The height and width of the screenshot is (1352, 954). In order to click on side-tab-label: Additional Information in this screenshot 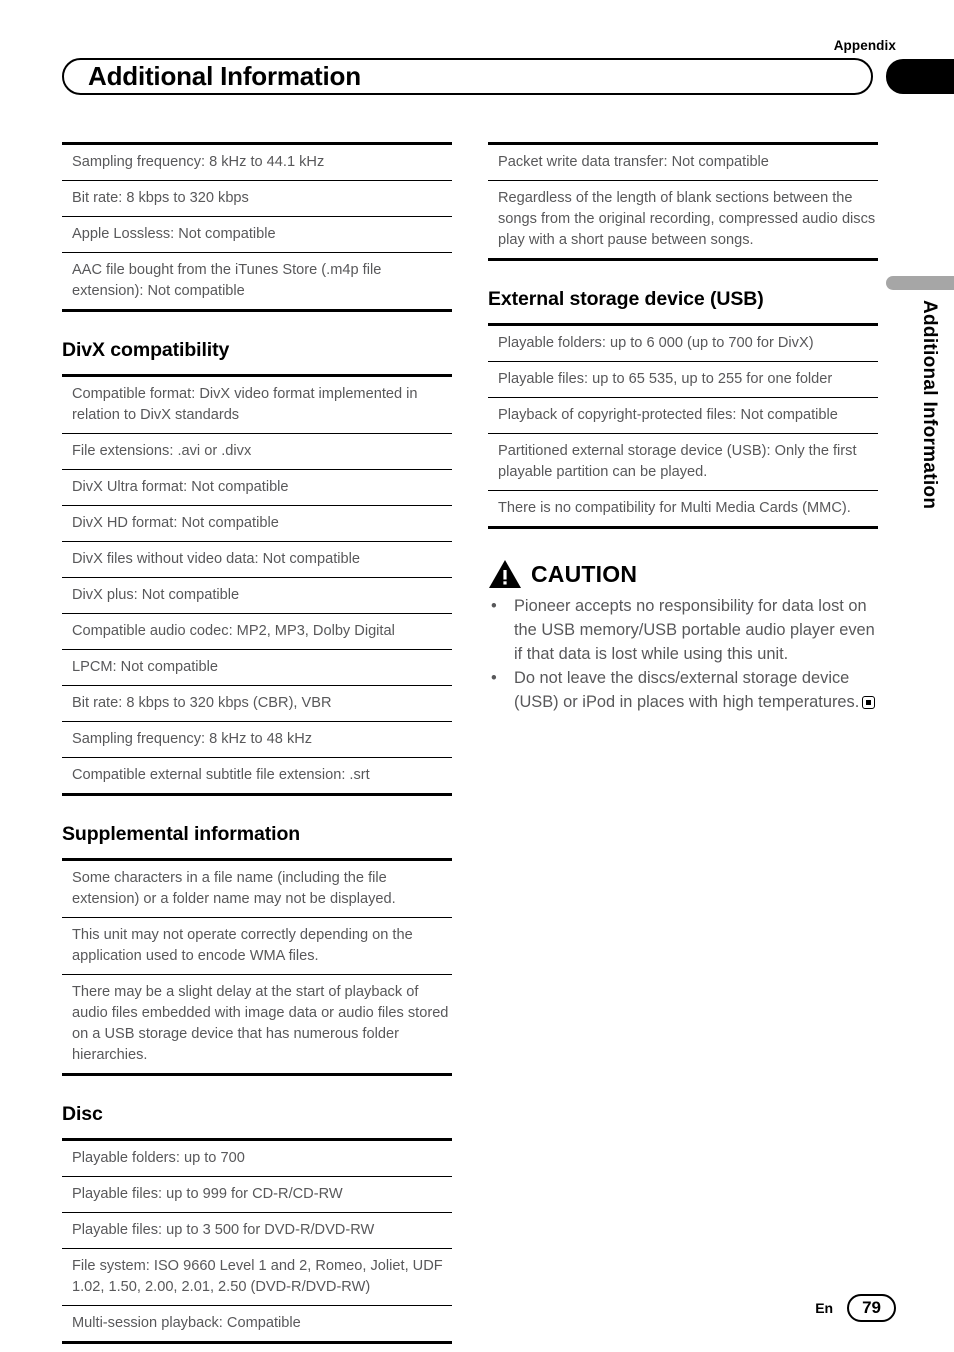, I will do `click(929, 405)`.